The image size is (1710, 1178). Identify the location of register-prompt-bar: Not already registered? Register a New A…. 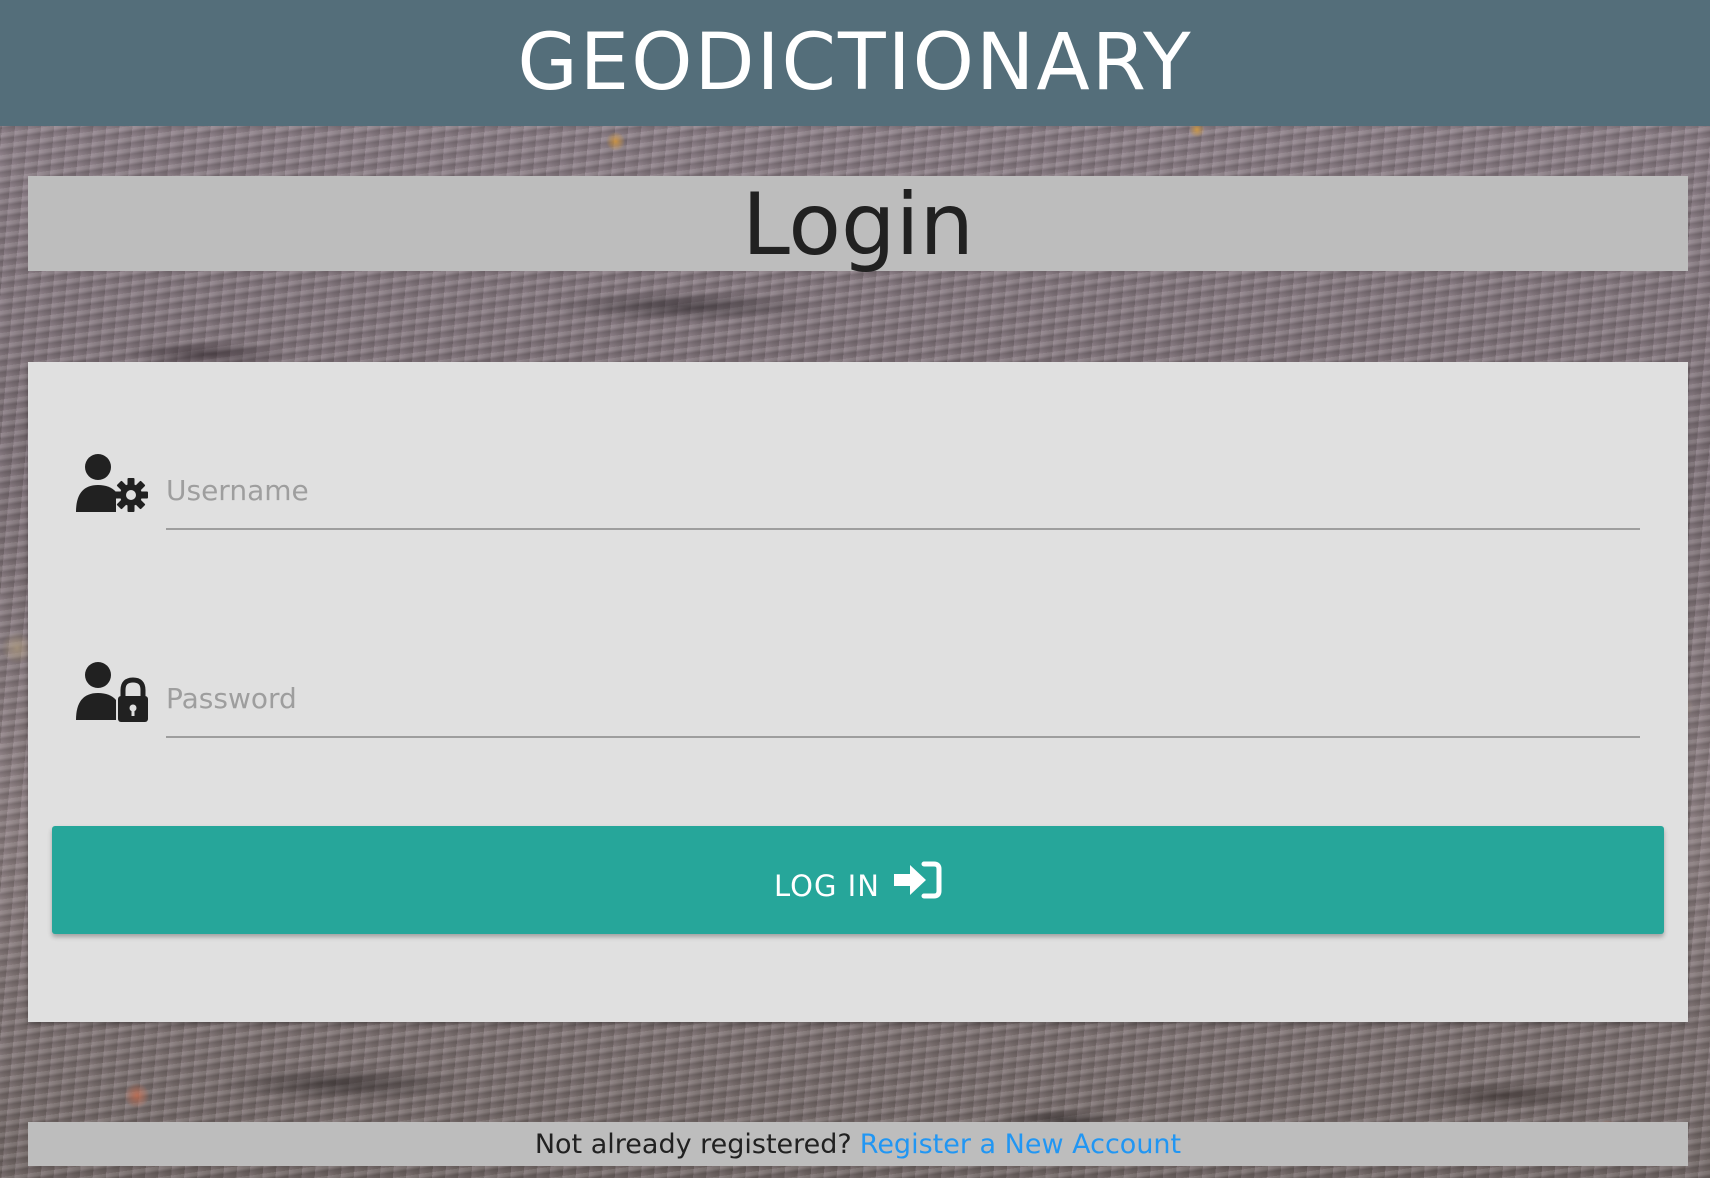
(858, 1144).